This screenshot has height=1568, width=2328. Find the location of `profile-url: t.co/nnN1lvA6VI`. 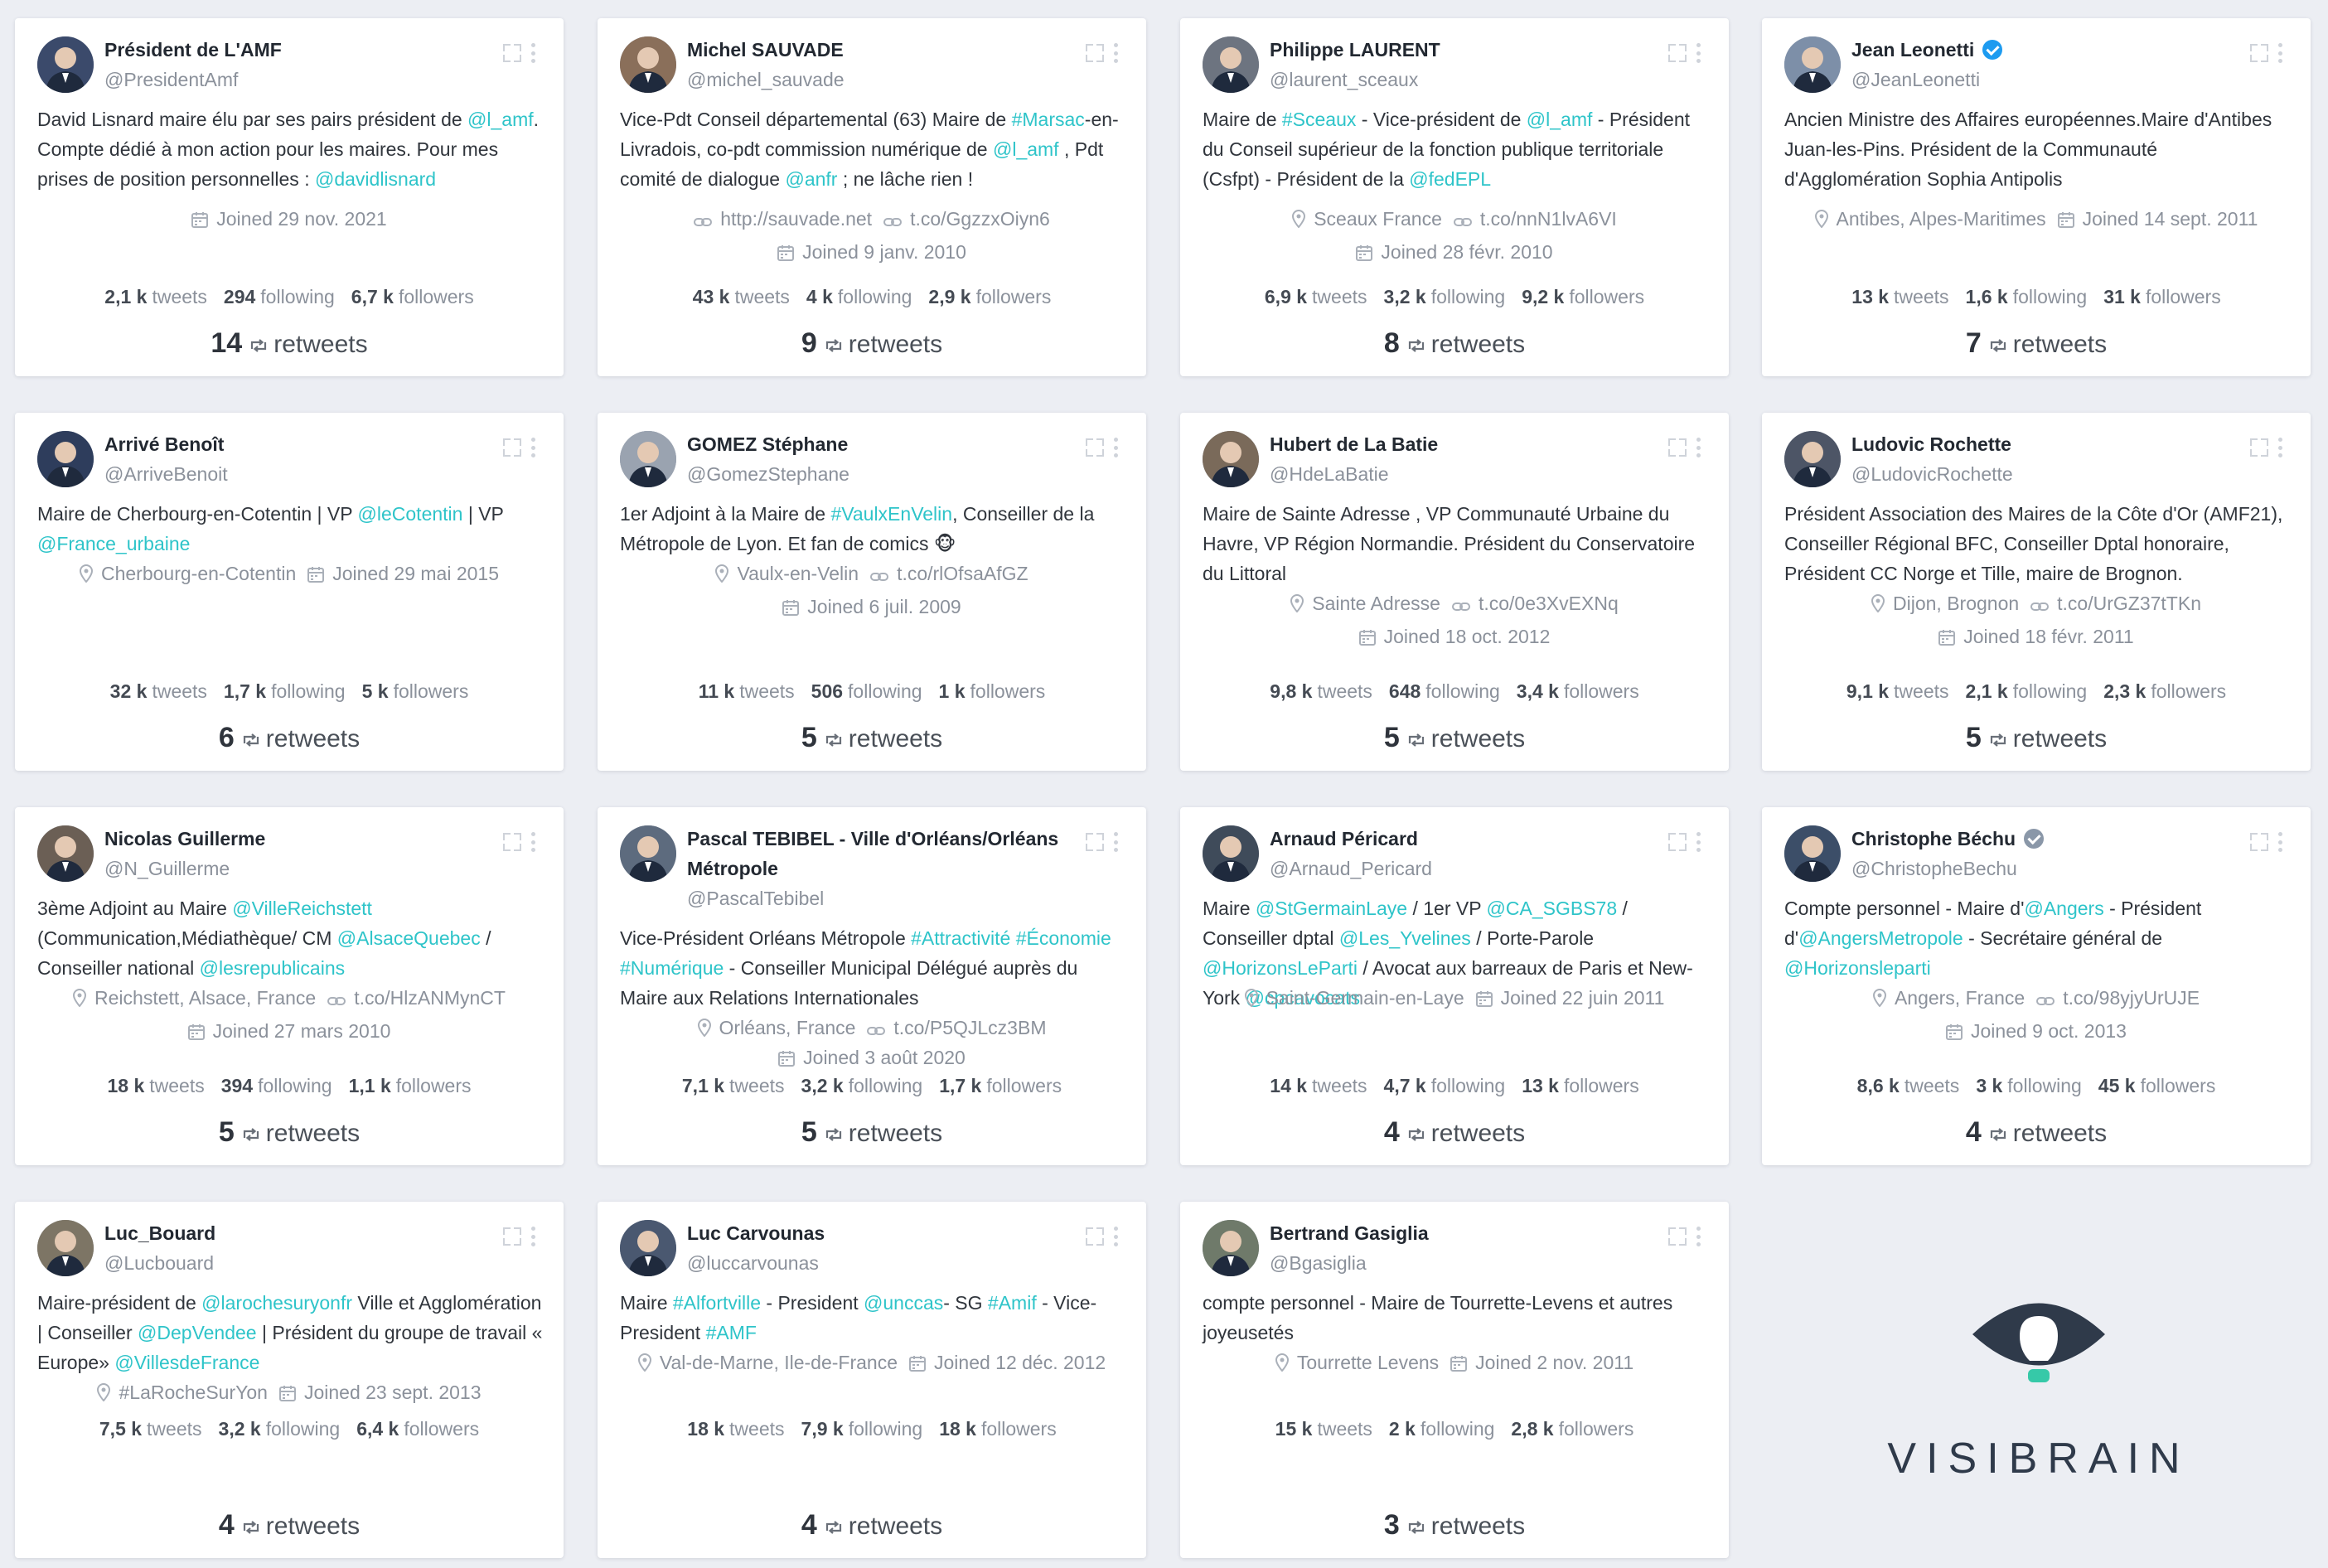

profile-url: t.co/nnN1lvA6VI is located at coordinates (1535, 219).